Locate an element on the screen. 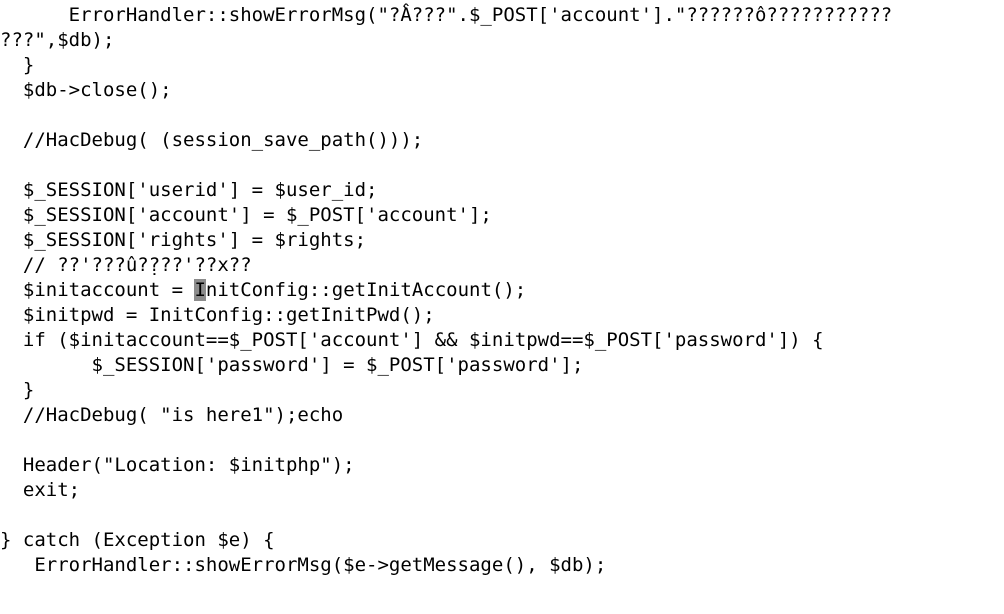 The width and height of the screenshot is (1004, 614). code-line-8: $_SESSION['userid'] = $user_id; is located at coordinates (189, 190).